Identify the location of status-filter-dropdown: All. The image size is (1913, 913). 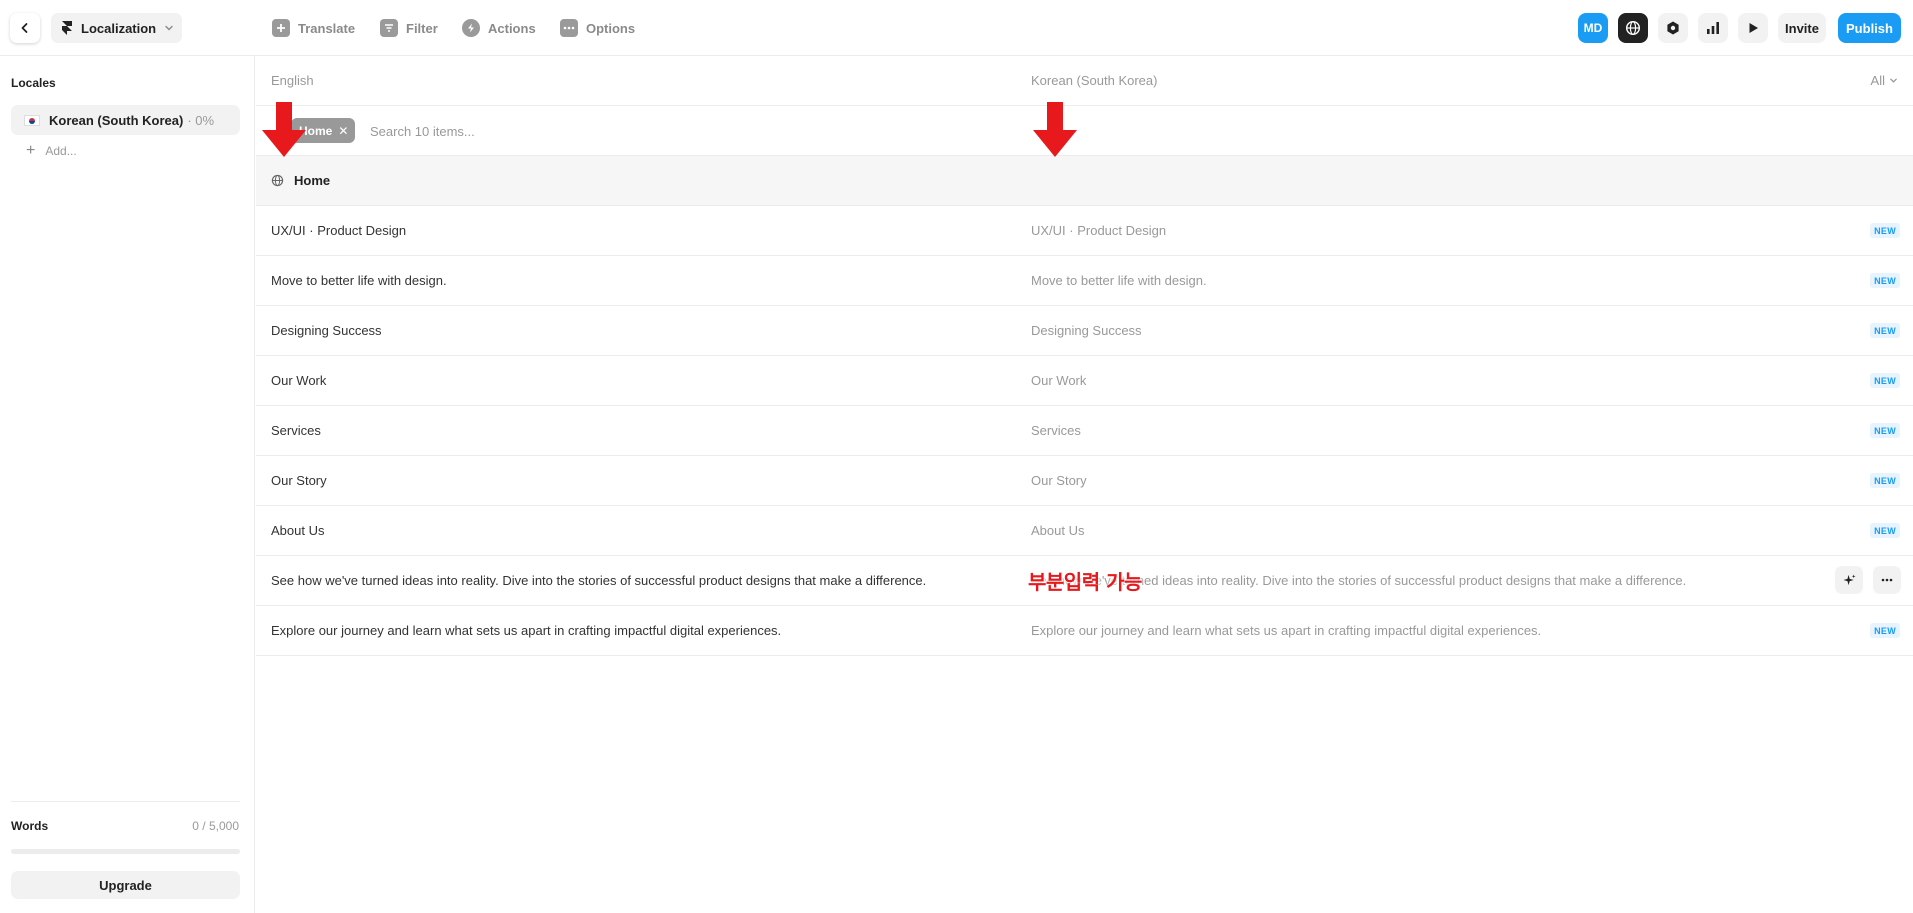
(1884, 80).